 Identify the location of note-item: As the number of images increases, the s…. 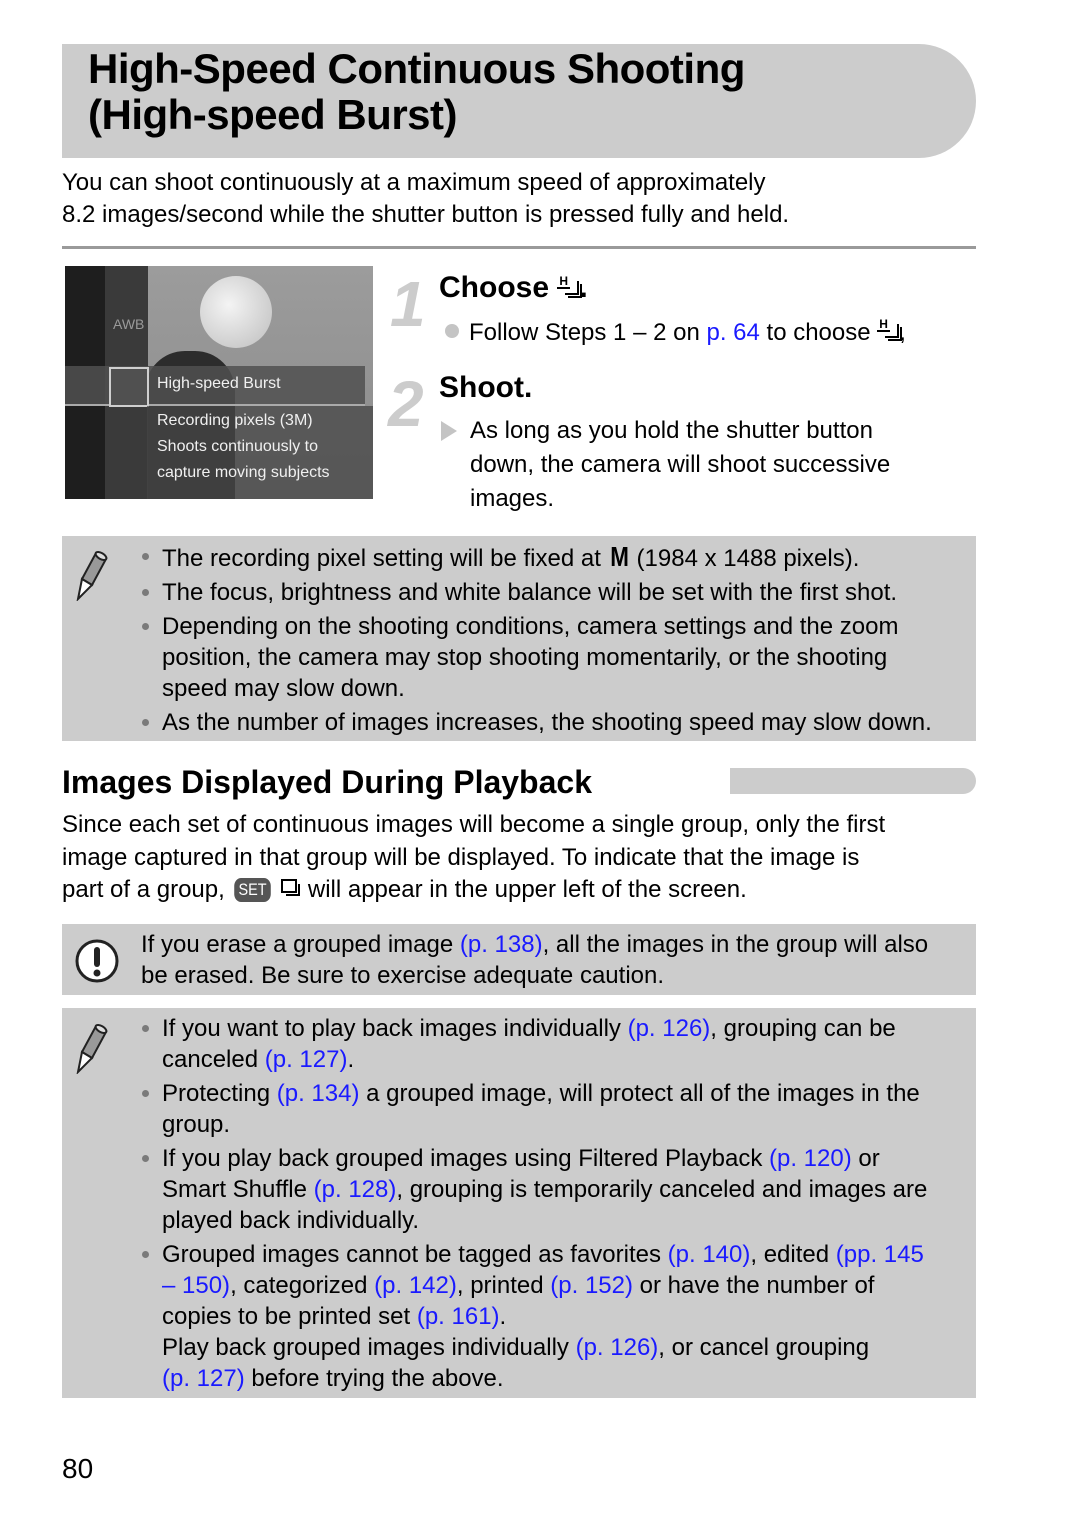
(553, 722).